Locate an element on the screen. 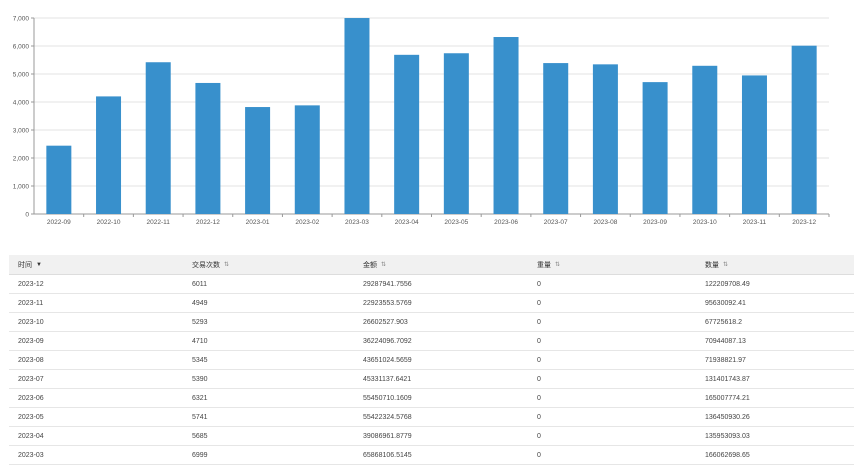 The height and width of the screenshot is (467, 860). column-header-trade-count: 交易次数 ⇅ is located at coordinates (268, 265).